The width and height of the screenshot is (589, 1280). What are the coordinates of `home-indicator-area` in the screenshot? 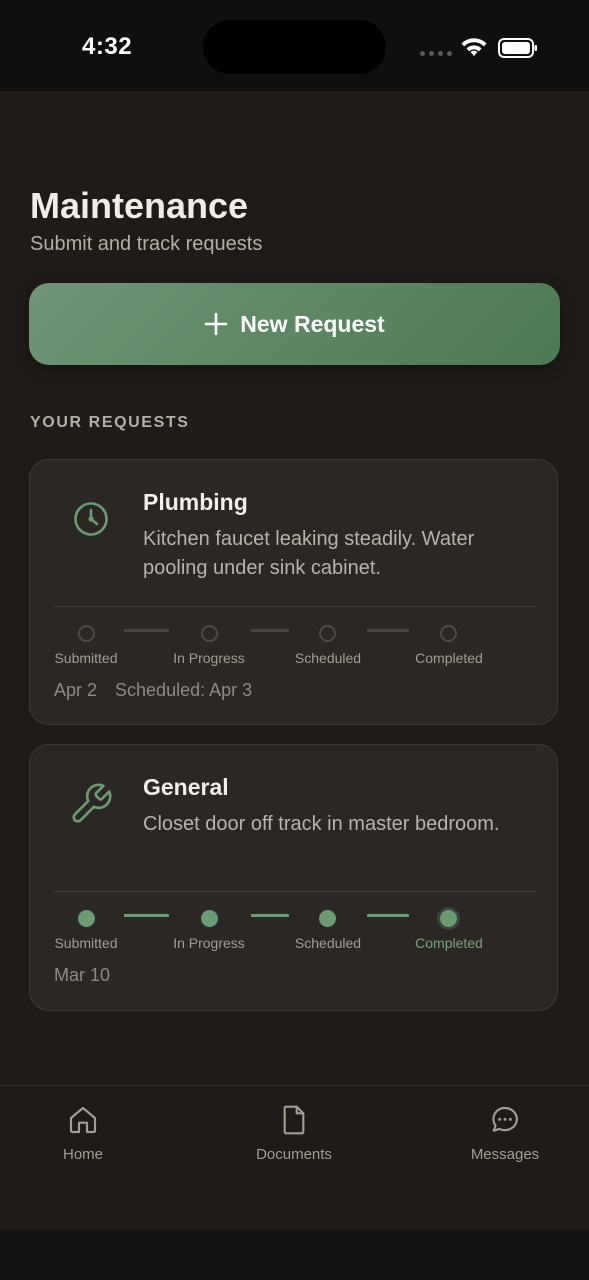 It's located at (294, 1255).